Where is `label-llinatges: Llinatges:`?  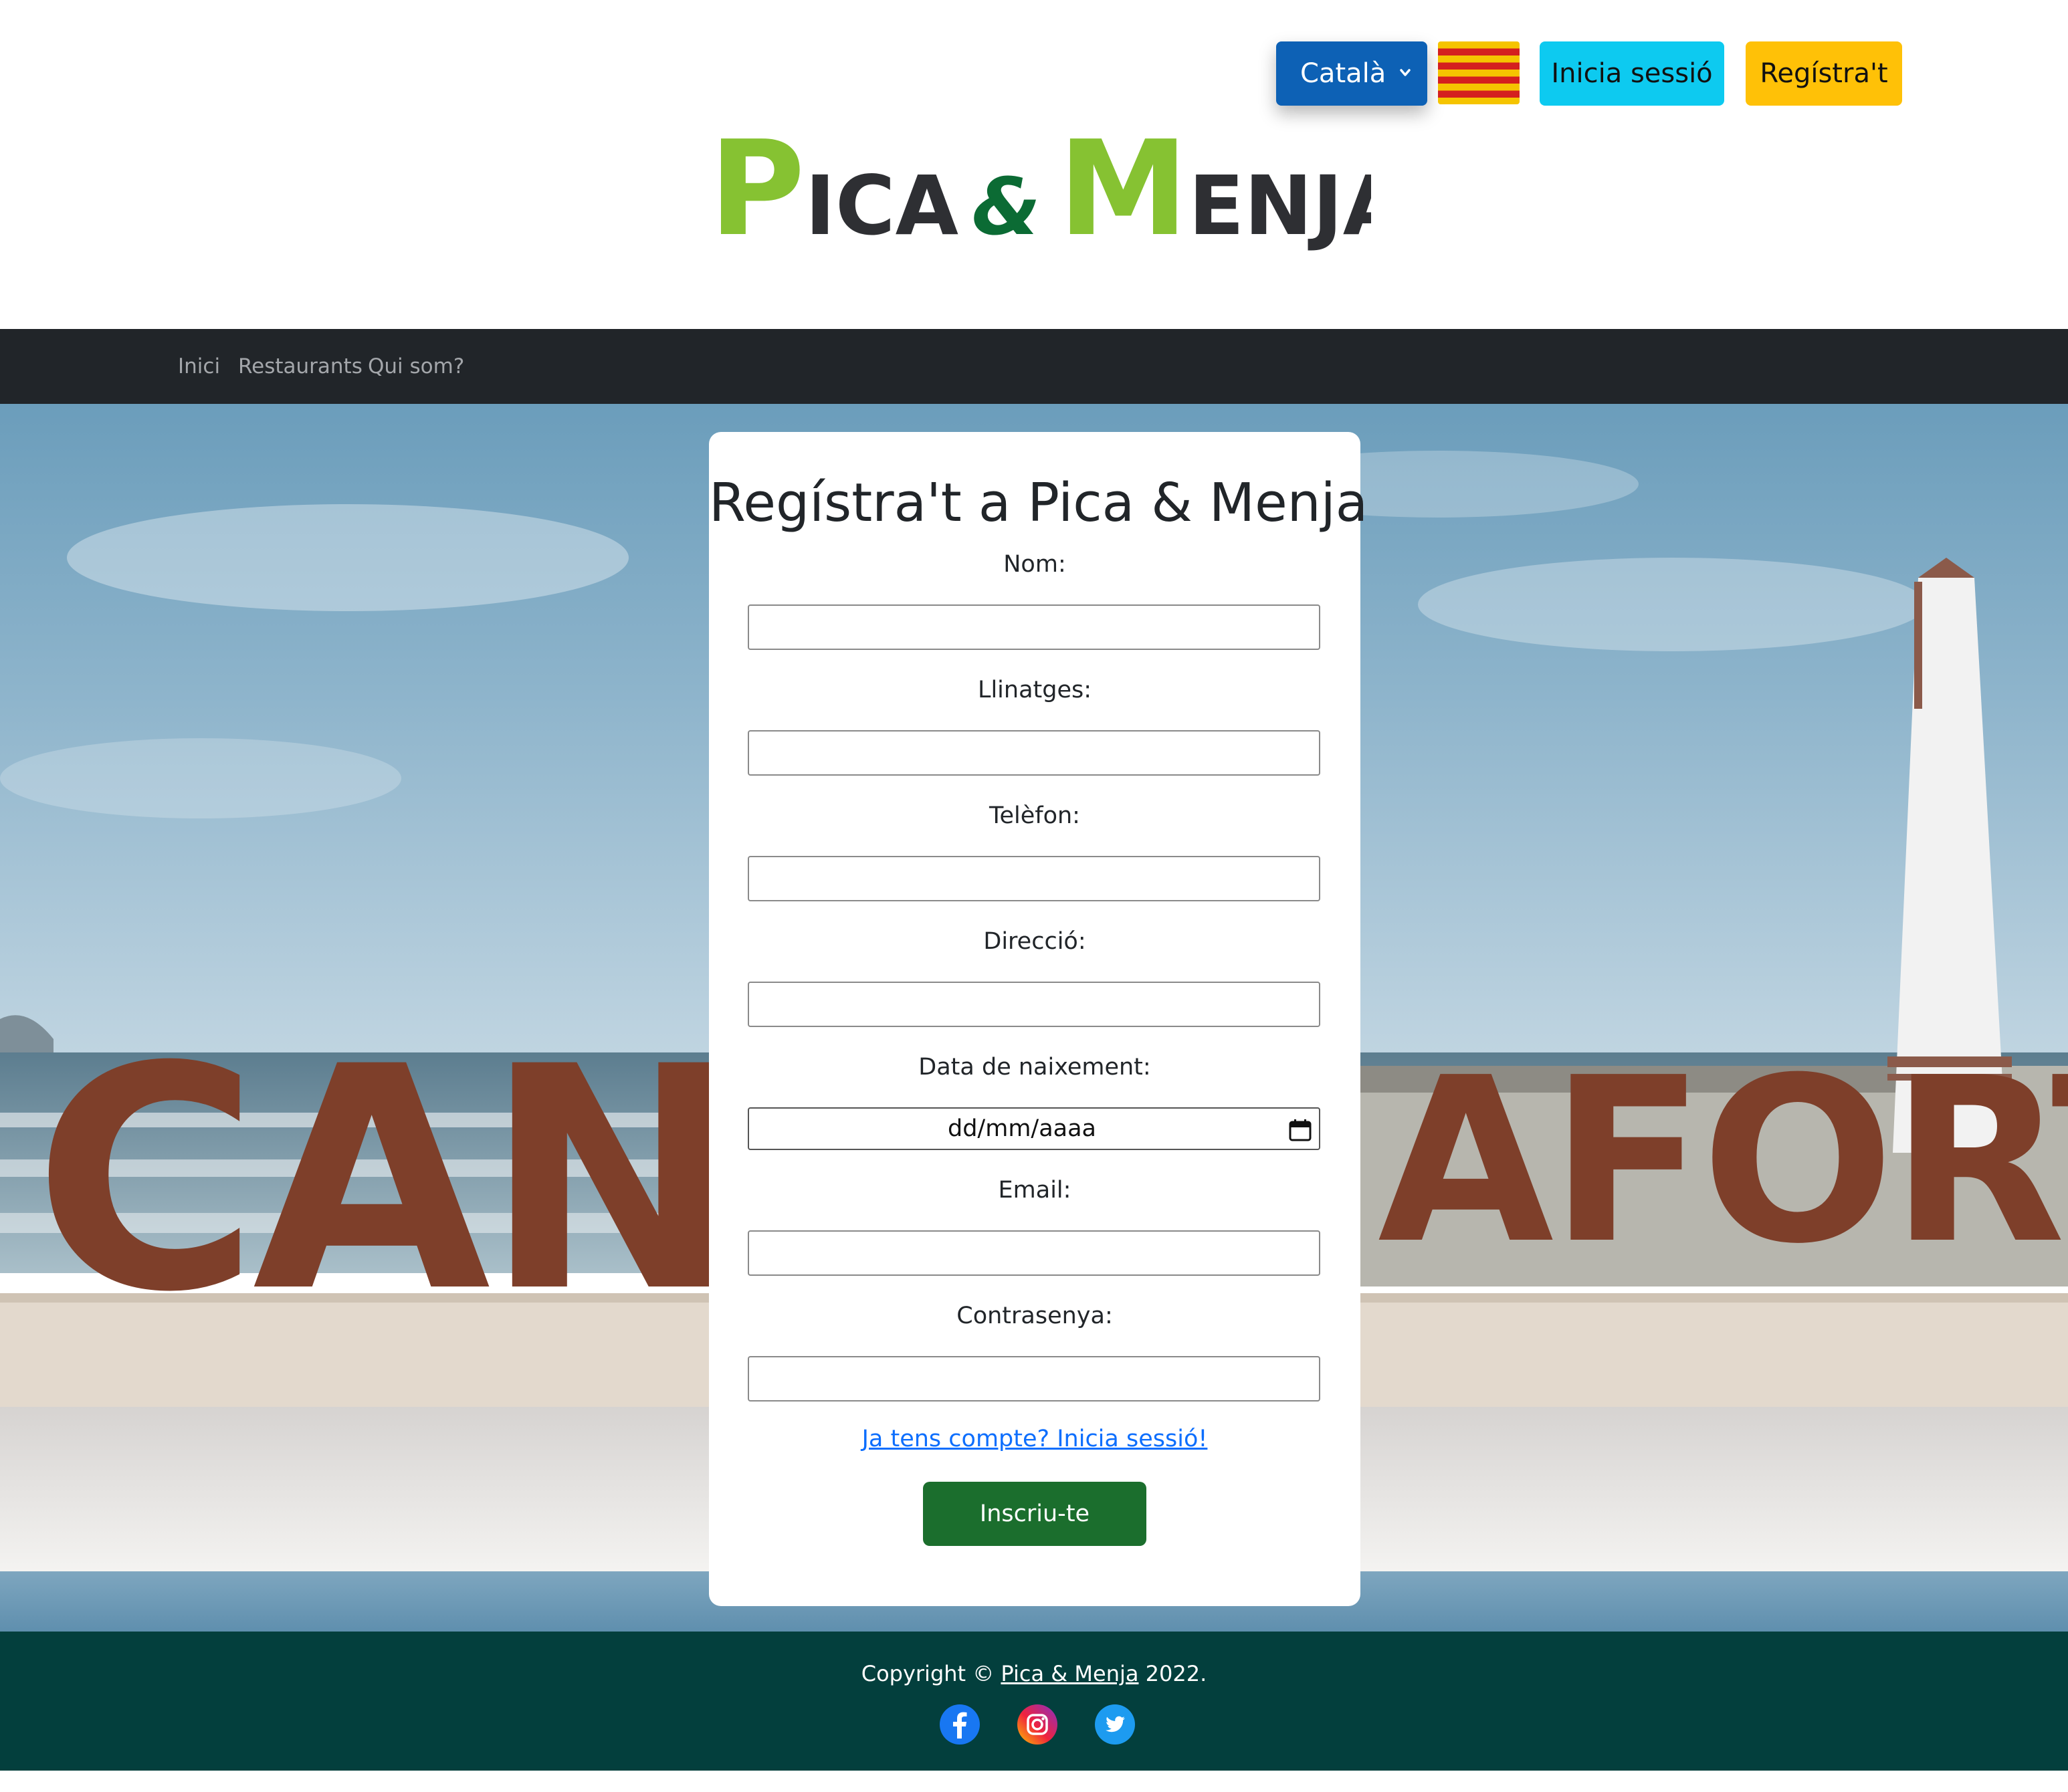
label-llinatges: Llinatges: is located at coordinates (1034, 690).